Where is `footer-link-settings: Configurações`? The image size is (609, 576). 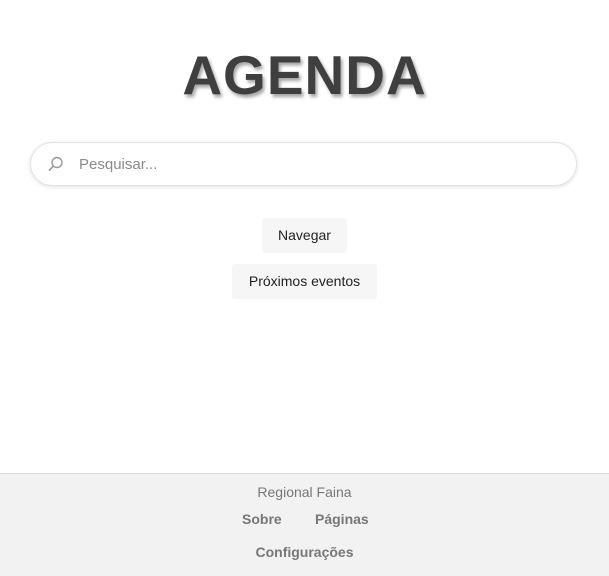
footer-link-settings: Configurações is located at coordinates (304, 552).